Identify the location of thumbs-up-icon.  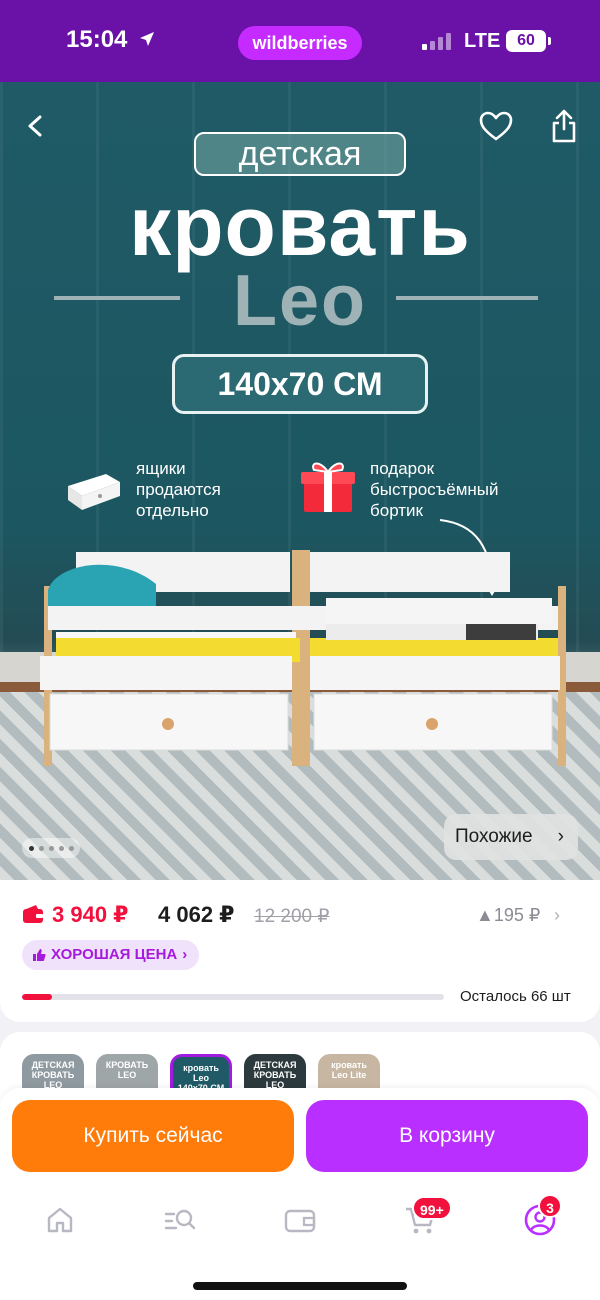
(39, 955).